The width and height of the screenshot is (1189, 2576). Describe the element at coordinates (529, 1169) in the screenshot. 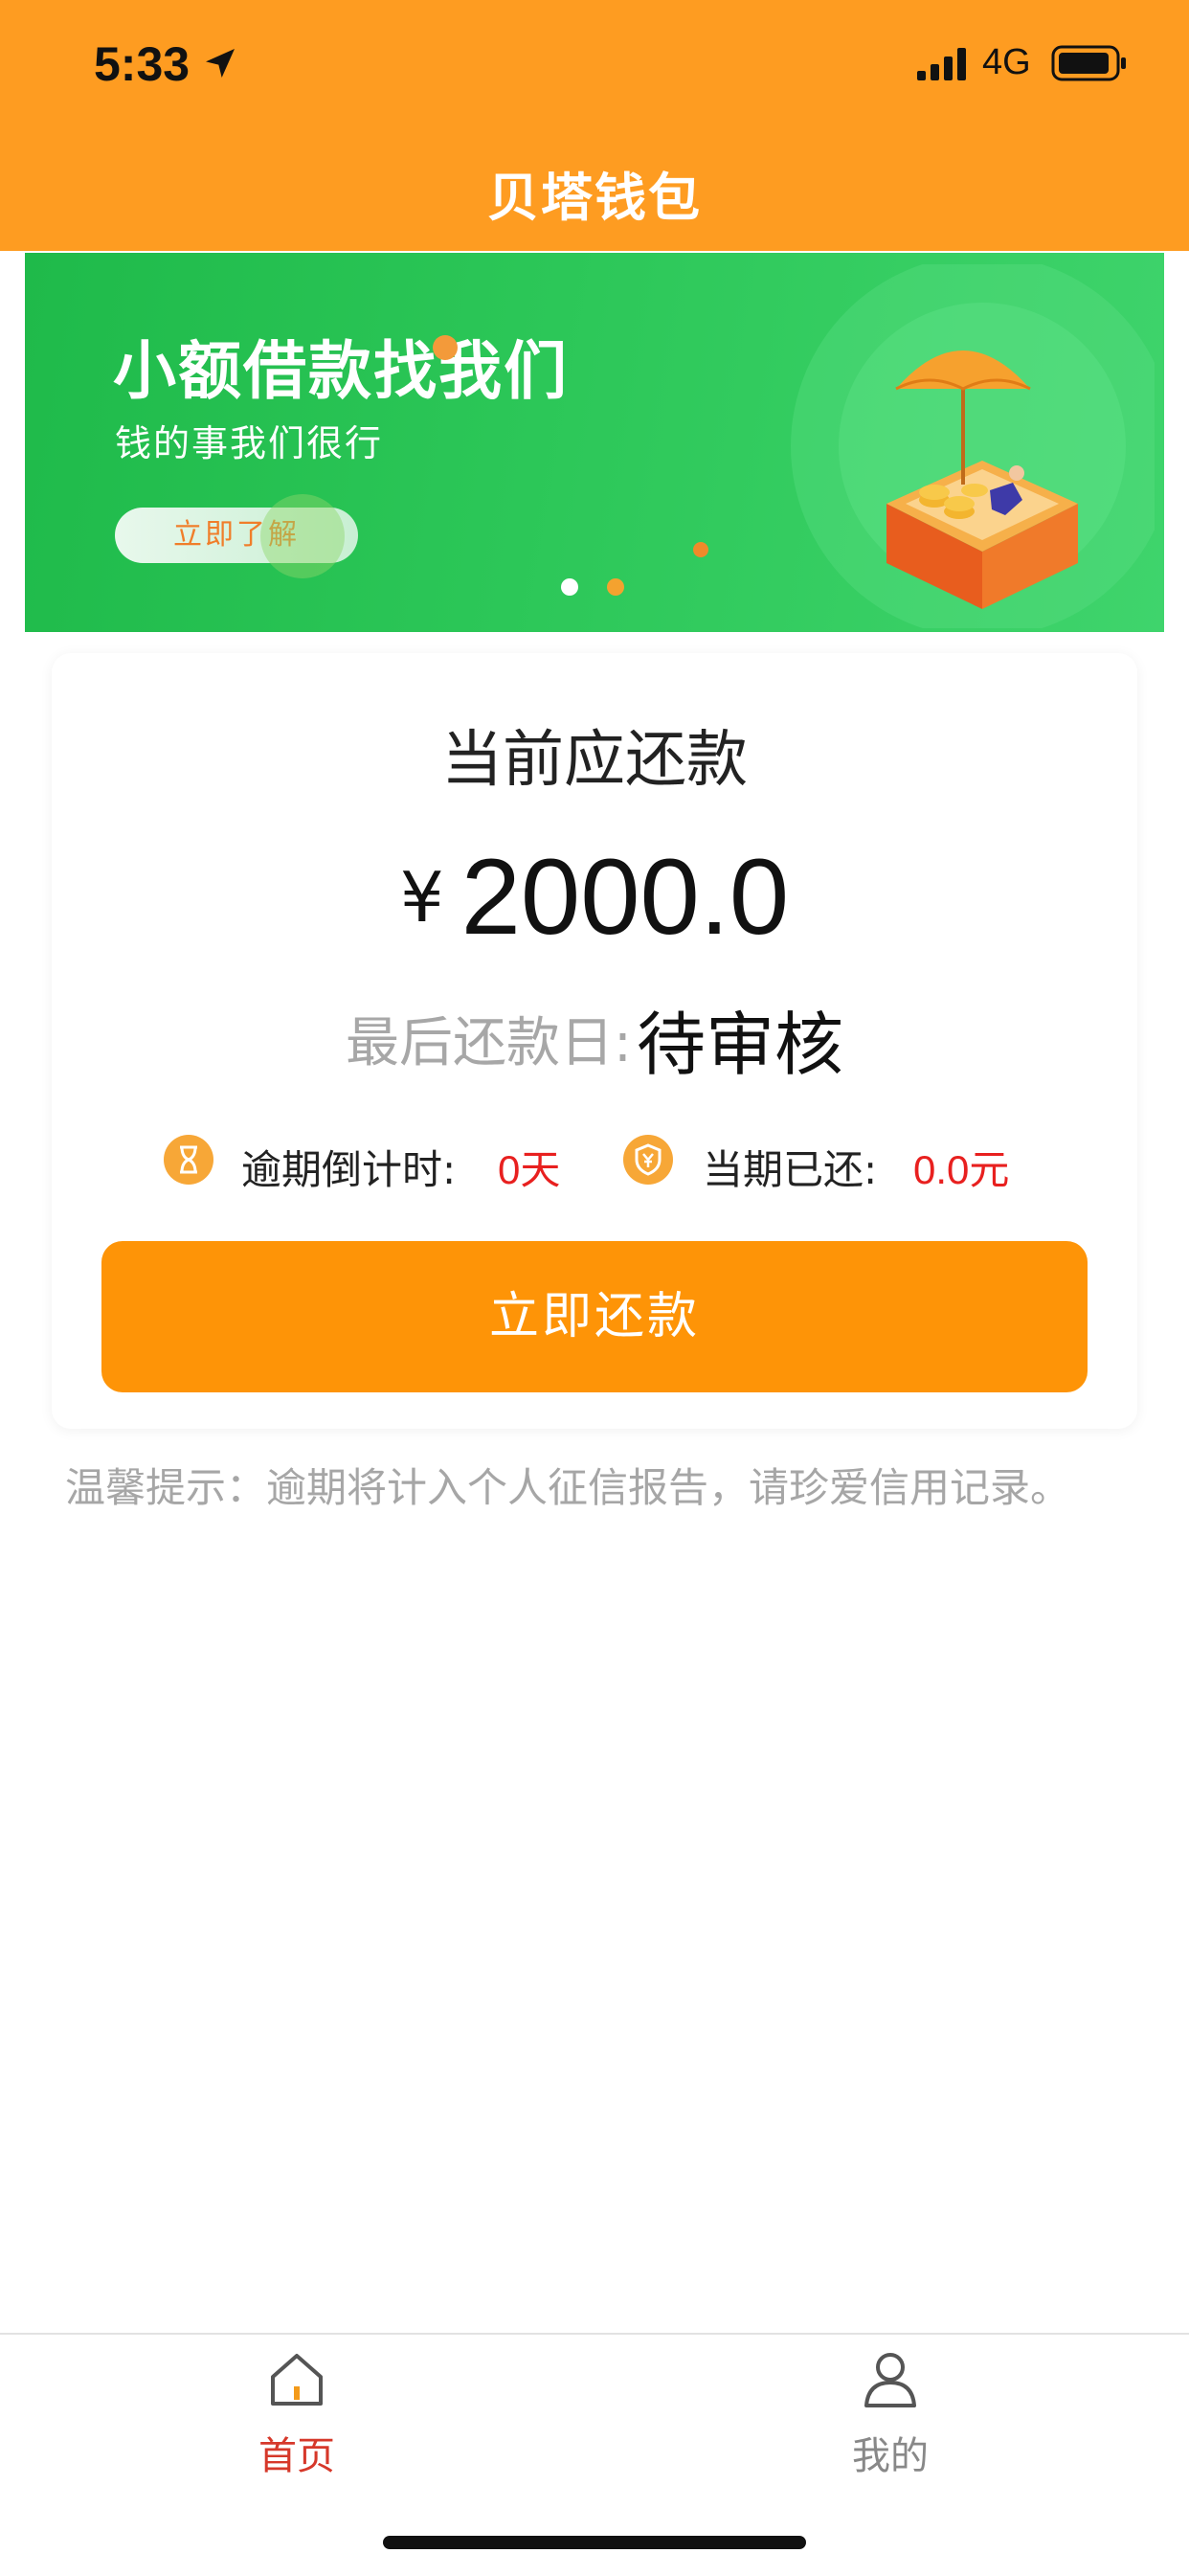

I see `overdue-countdown-value: 0天` at that location.